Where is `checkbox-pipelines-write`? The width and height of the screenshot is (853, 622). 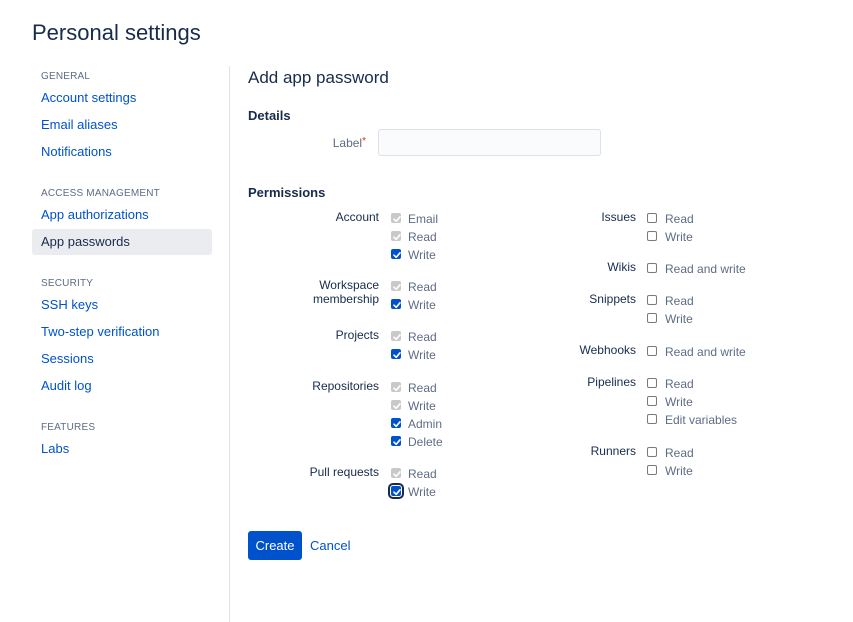
checkbox-pipelines-write is located at coordinates (652, 401).